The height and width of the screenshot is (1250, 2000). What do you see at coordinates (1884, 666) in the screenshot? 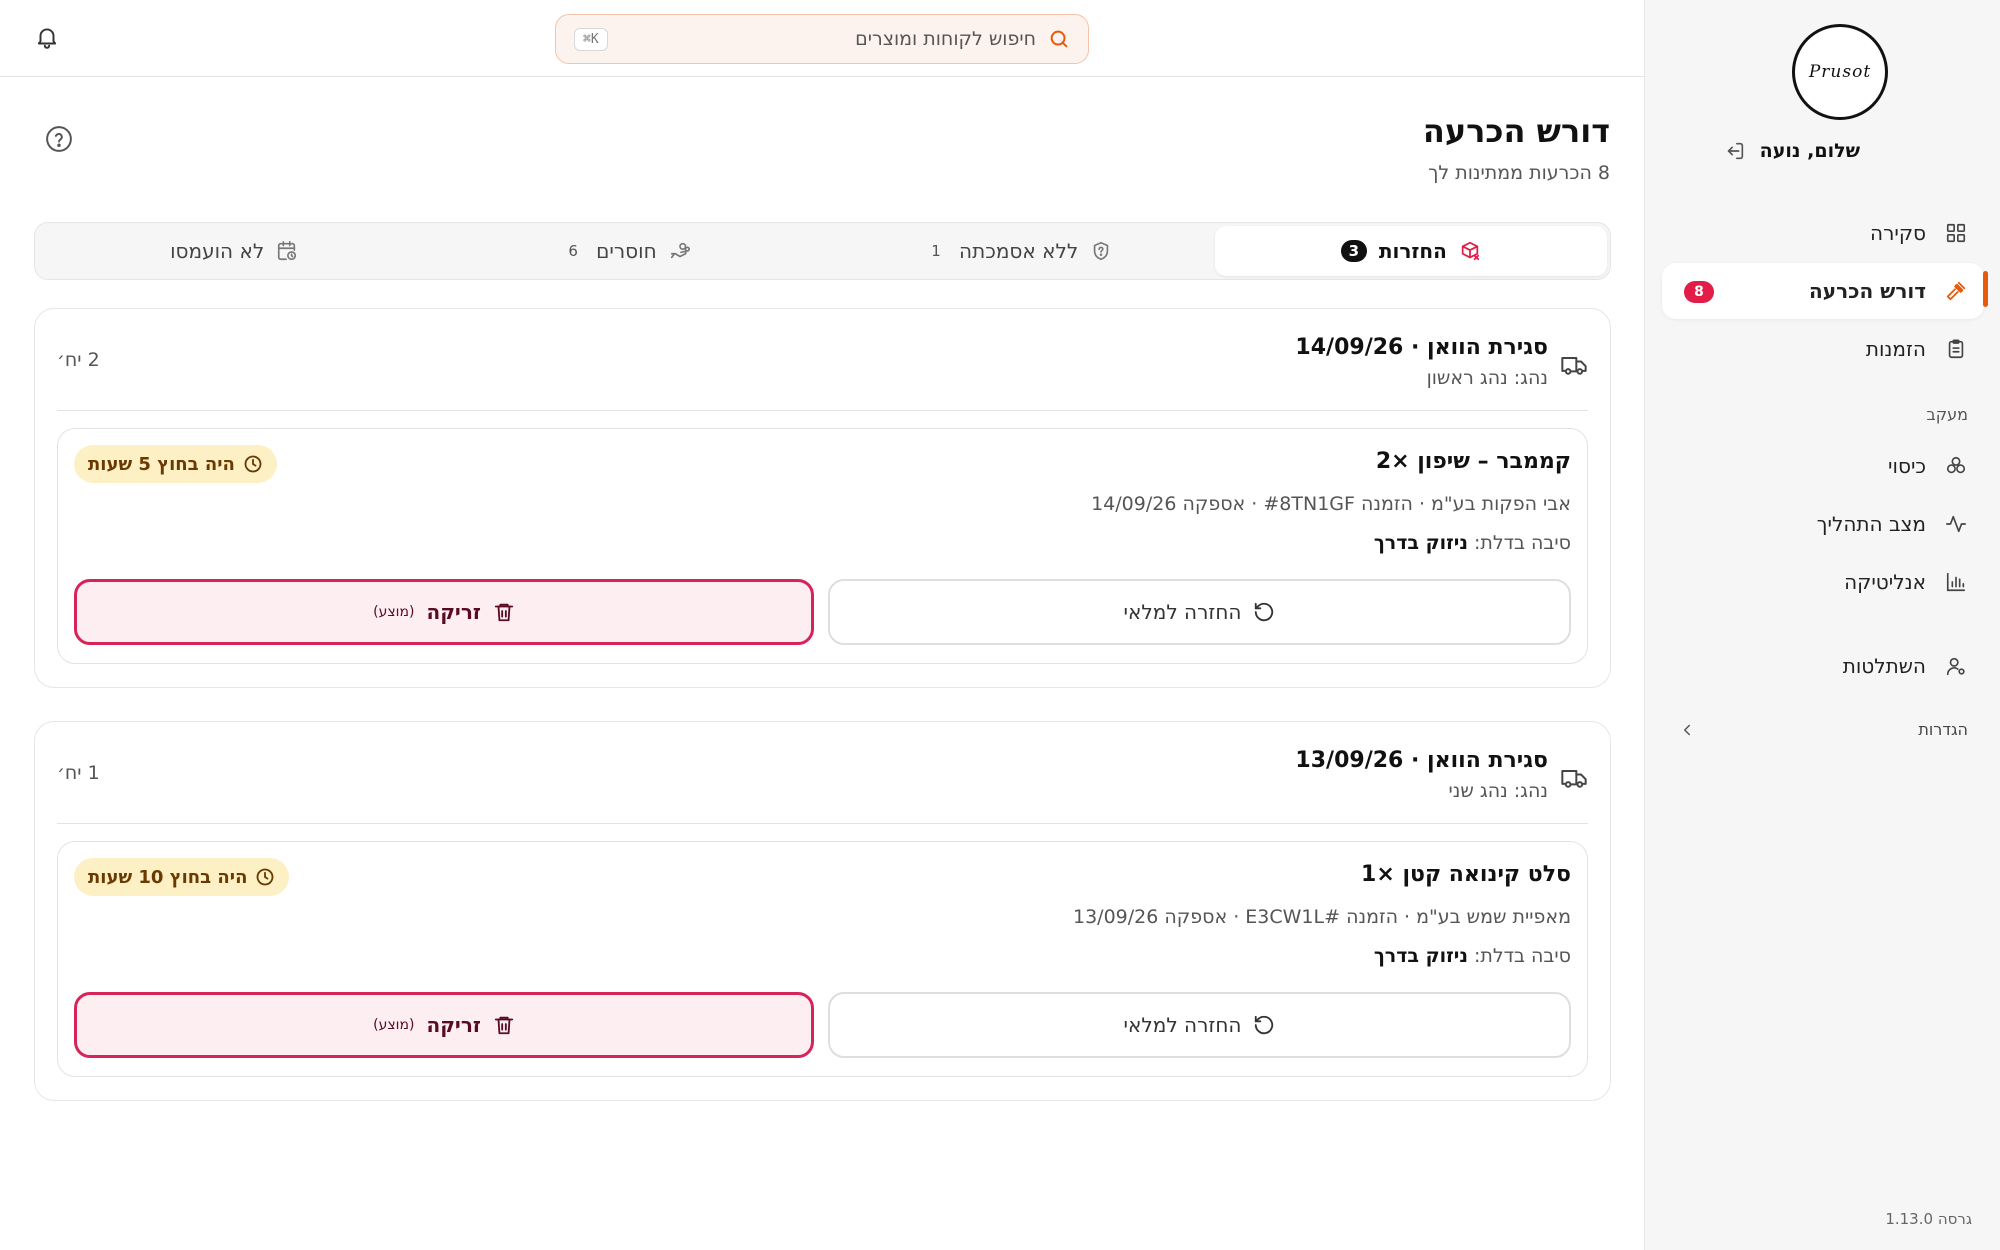
I see `nav-label: השתלטות` at bounding box center [1884, 666].